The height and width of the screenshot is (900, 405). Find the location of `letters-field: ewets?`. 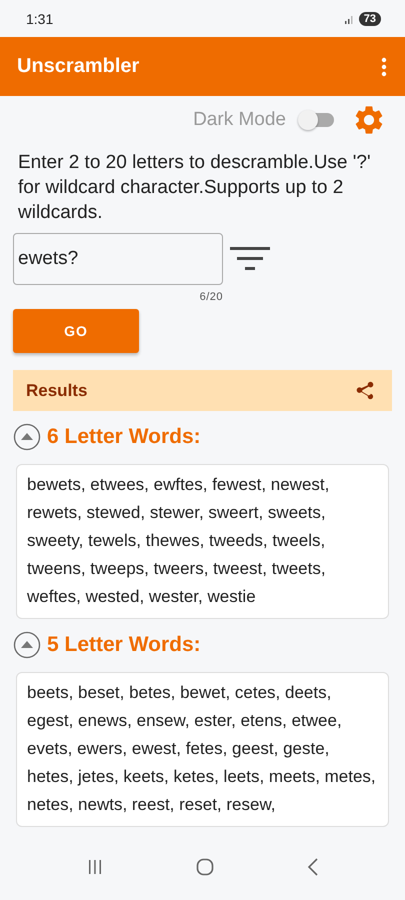

letters-field: ewets? is located at coordinates (118, 259).